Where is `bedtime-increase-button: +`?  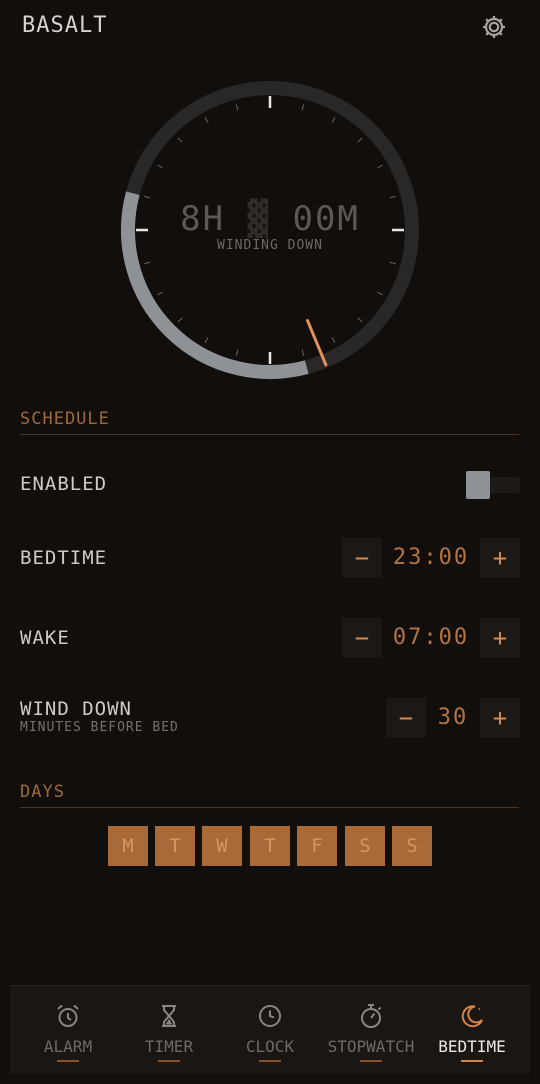 bedtime-increase-button: + is located at coordinates (500, 558).